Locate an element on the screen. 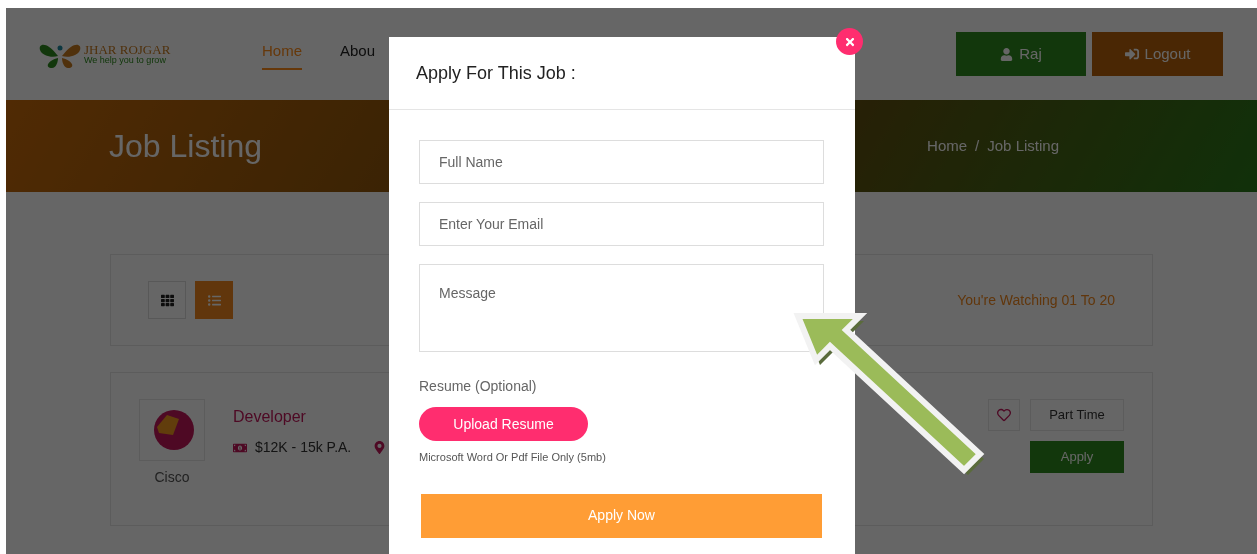 Image resolution: width=1257 pixels, height=554 pixels. input-field: Full Name is located at coordinates (621, 162).